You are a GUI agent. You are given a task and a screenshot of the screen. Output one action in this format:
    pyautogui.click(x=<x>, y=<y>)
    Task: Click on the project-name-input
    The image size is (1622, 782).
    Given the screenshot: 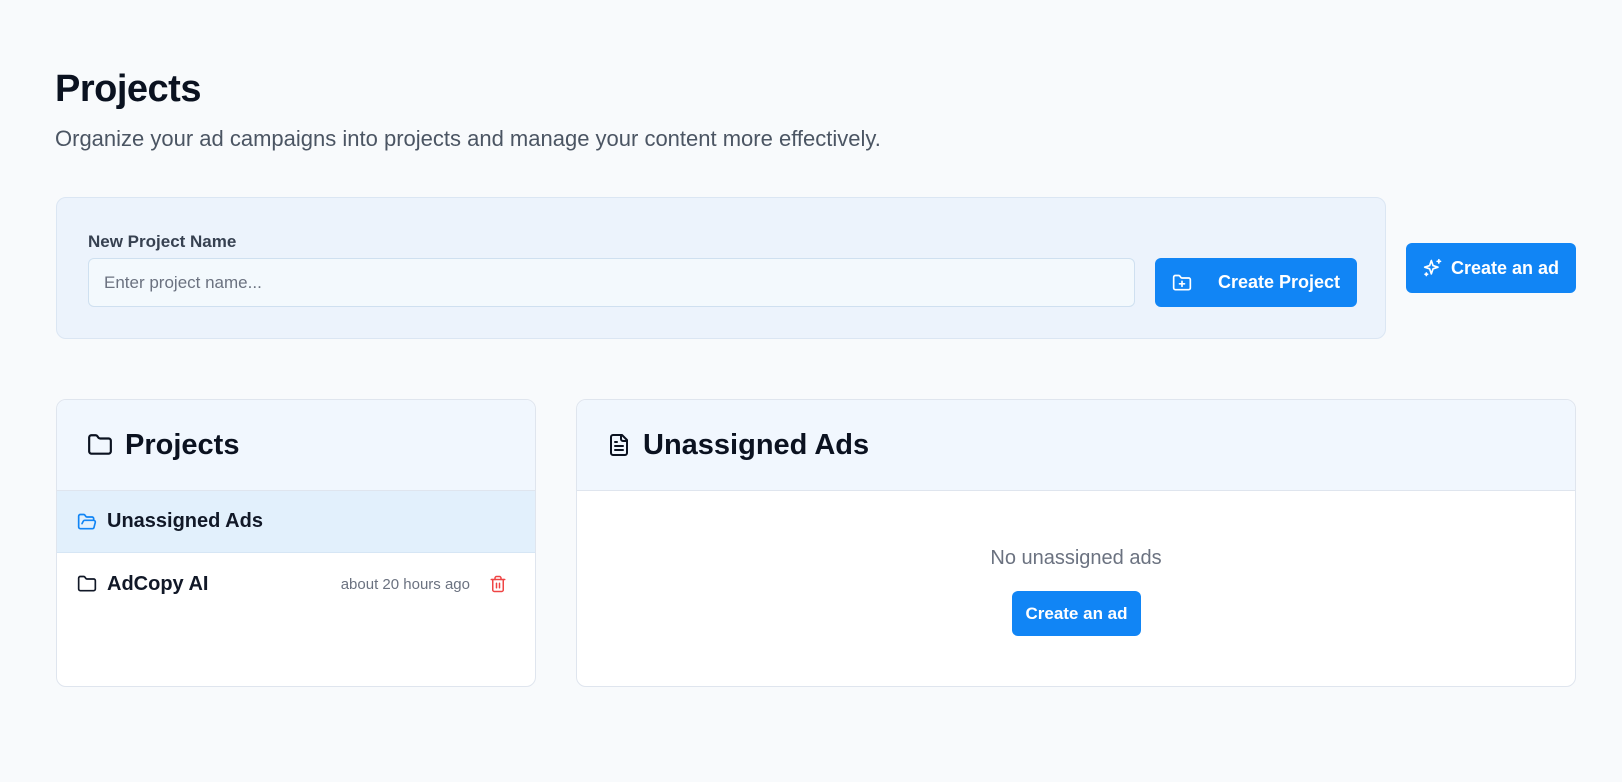 What is the action you would take?
    pyautogui.click(x=611, y=282)
    